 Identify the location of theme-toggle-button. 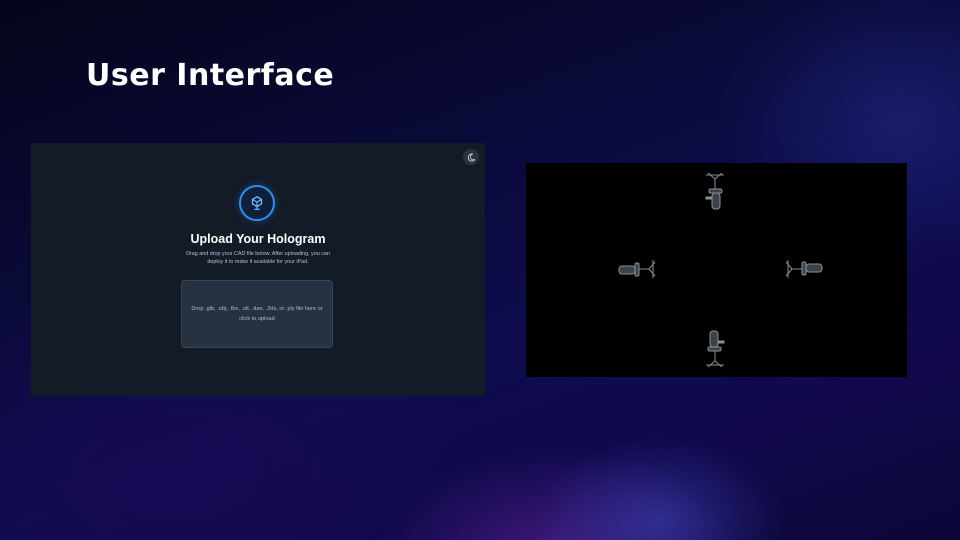
(471, 157).